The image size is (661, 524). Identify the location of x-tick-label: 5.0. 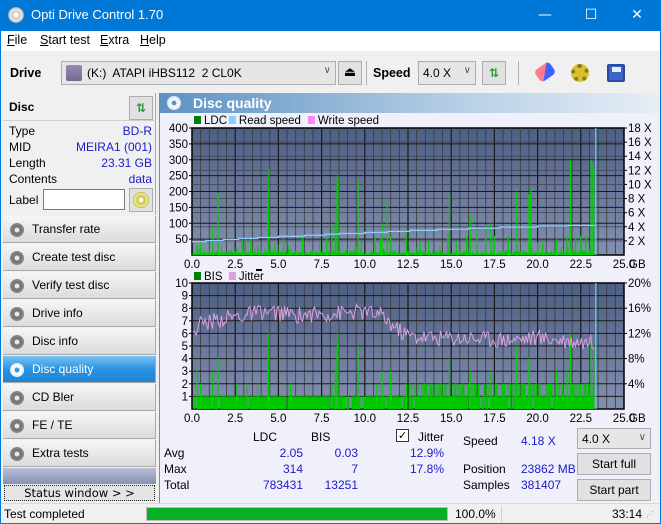
(278, 418).